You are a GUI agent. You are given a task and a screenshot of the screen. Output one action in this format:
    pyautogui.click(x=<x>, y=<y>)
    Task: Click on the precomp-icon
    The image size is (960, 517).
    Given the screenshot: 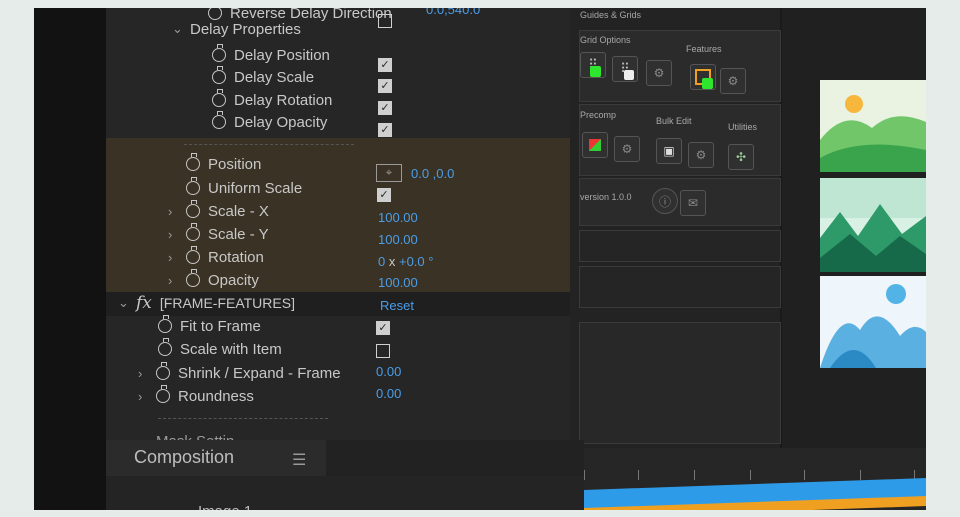 What is the action you would take?
    pyautogui.click(x=595, y=145)
    